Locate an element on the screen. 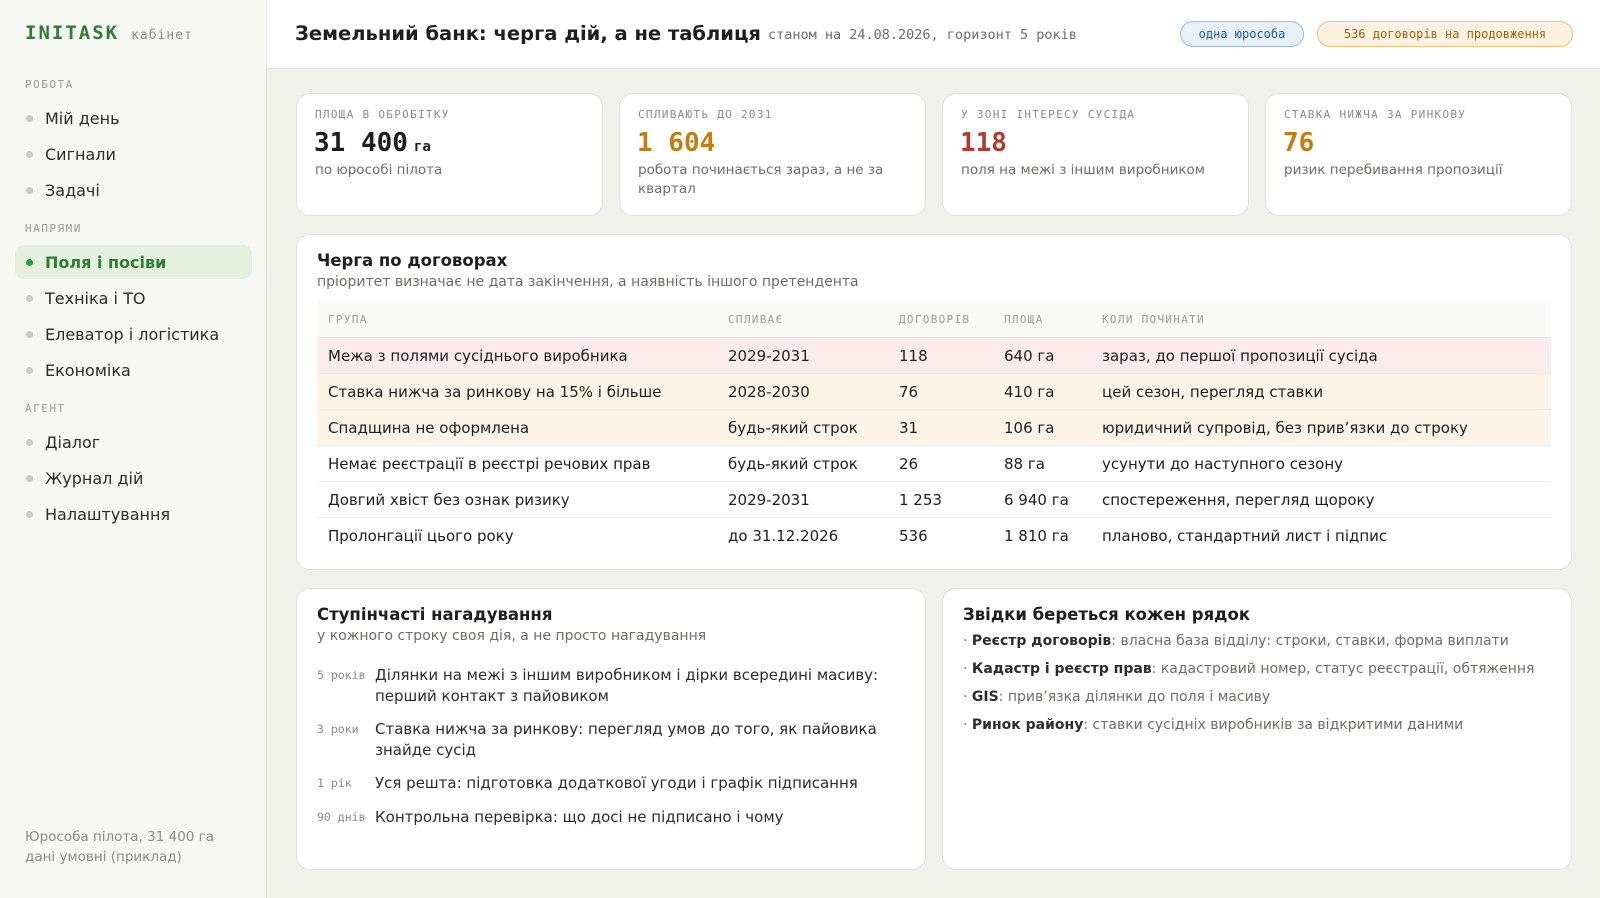 This screenshot has height=898, width=1600. cell-when: спостереження, перегляд щороку is located at coordinates (1238, 500).